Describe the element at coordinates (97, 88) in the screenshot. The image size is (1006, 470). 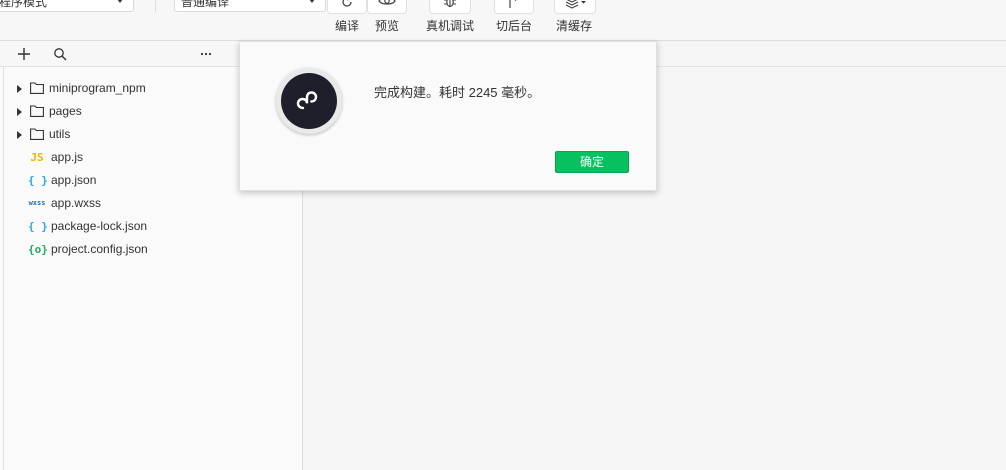
I see `tree-item-label: miniprogram_npm` at that location.